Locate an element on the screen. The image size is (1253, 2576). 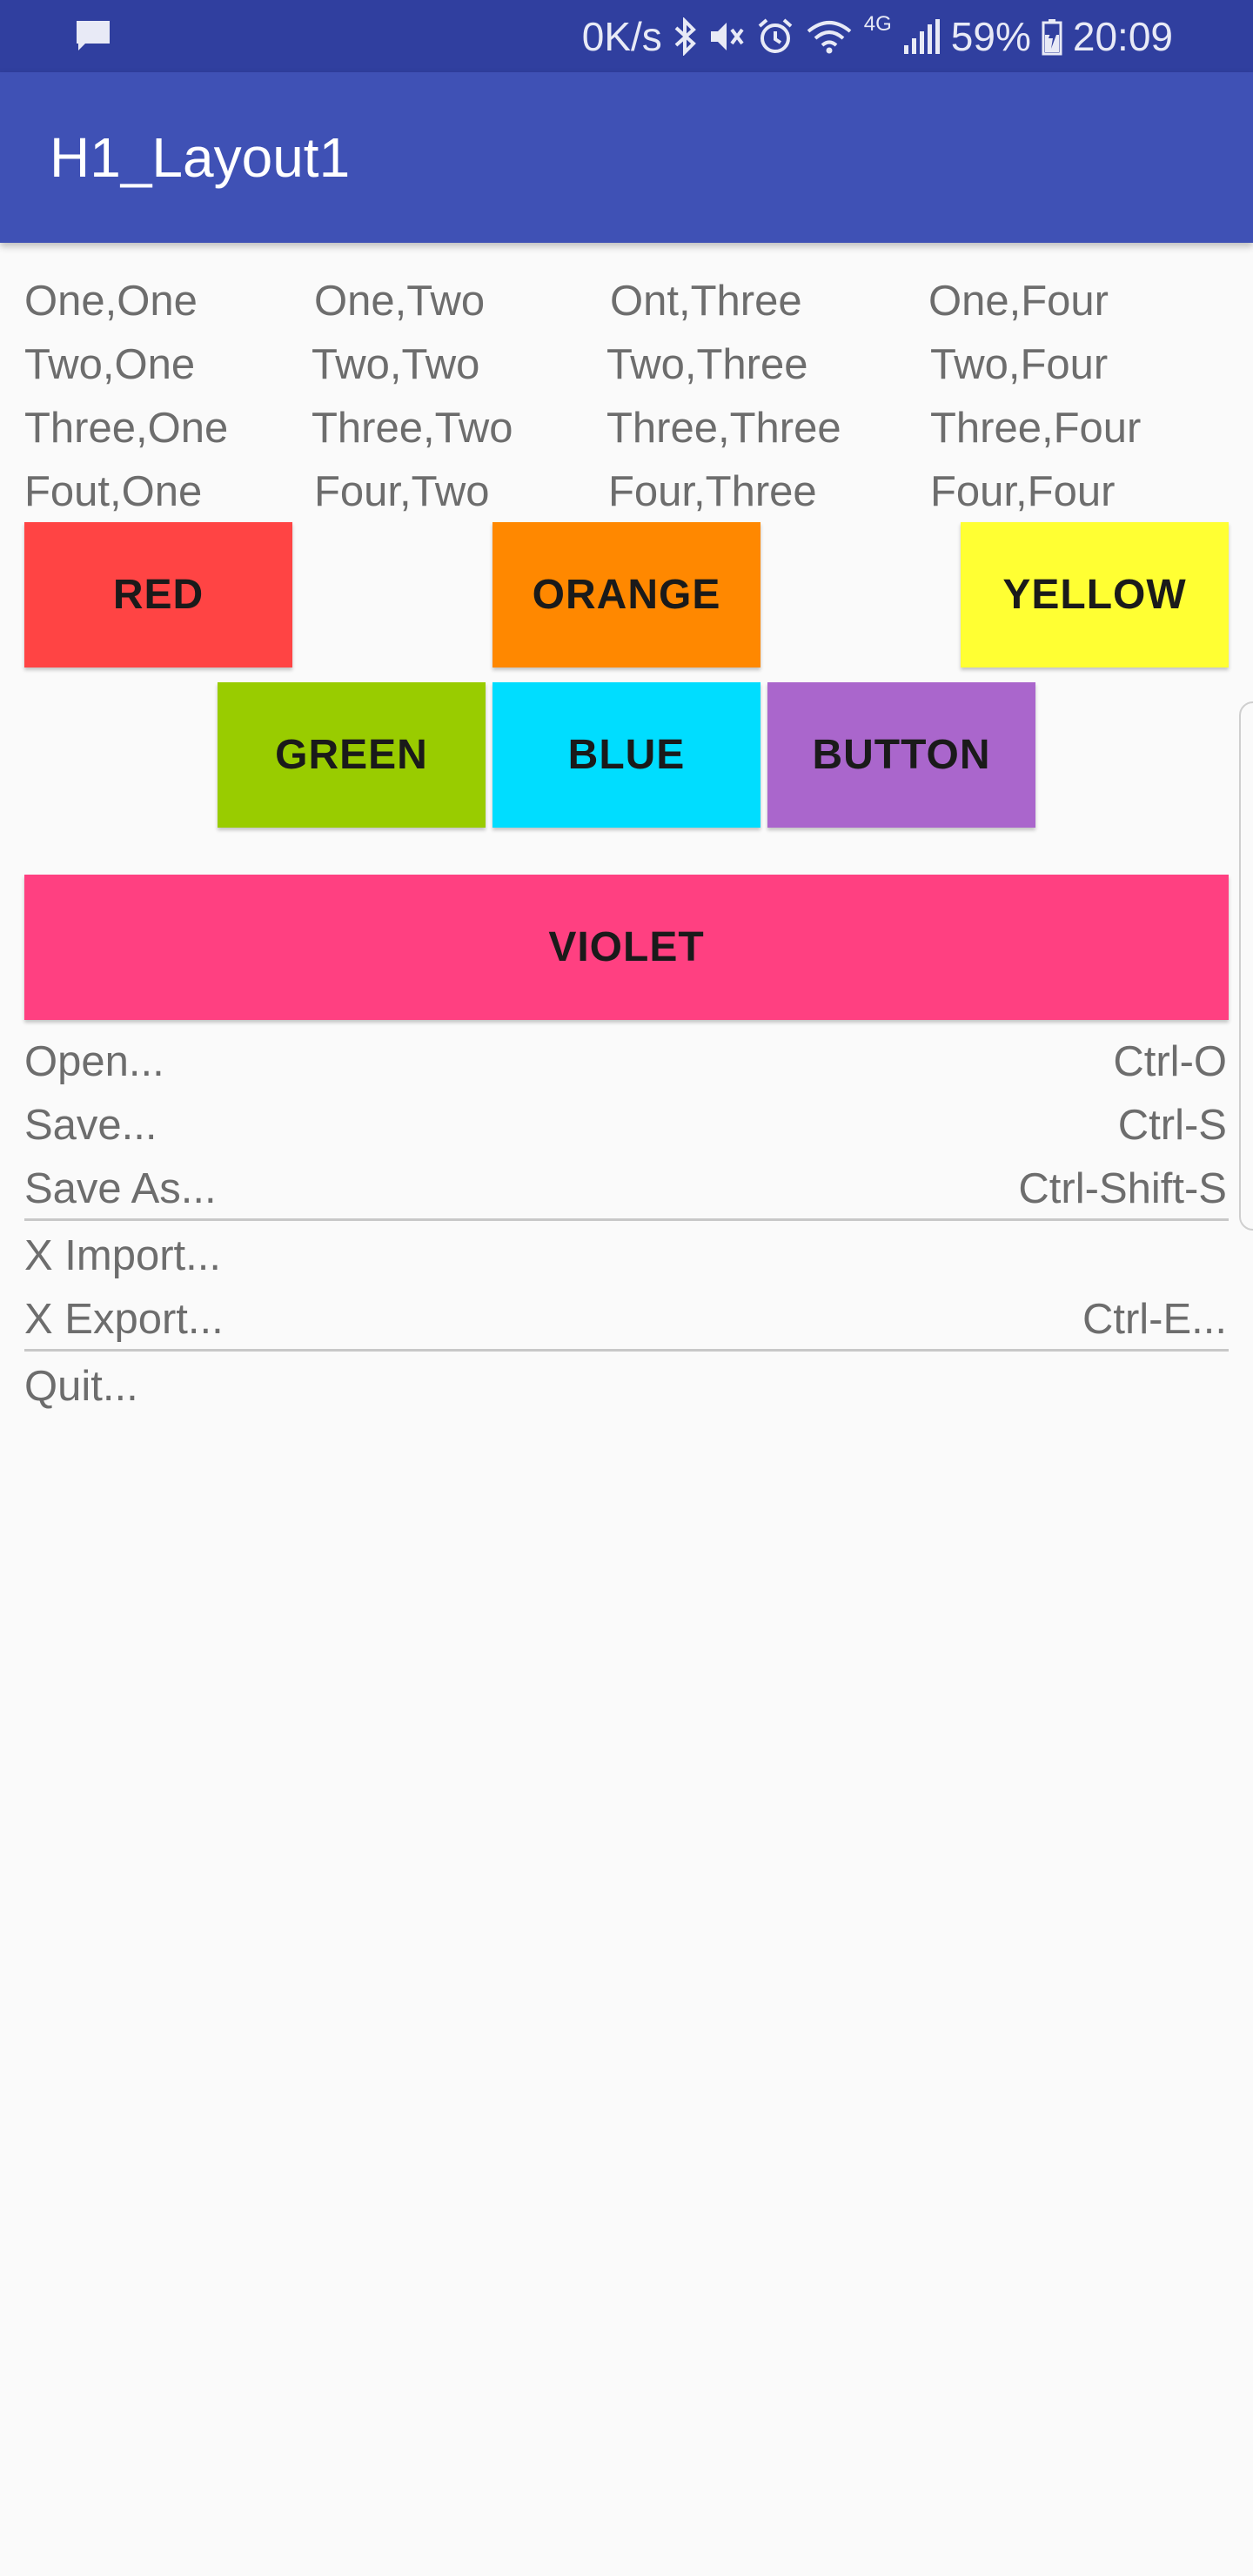
menu-item-shortcut: Ctrl-S is located at coordinates (1172, 1125).